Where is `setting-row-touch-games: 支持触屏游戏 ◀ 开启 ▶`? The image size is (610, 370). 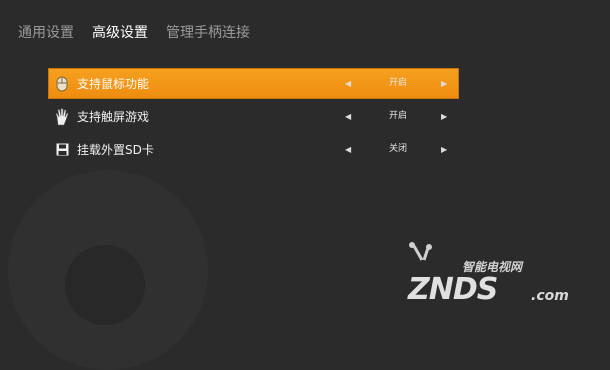
setting-row-touch-games: 支持触屏游戏 ◀ 开启 ▶ is located at coordinates (253, 116).